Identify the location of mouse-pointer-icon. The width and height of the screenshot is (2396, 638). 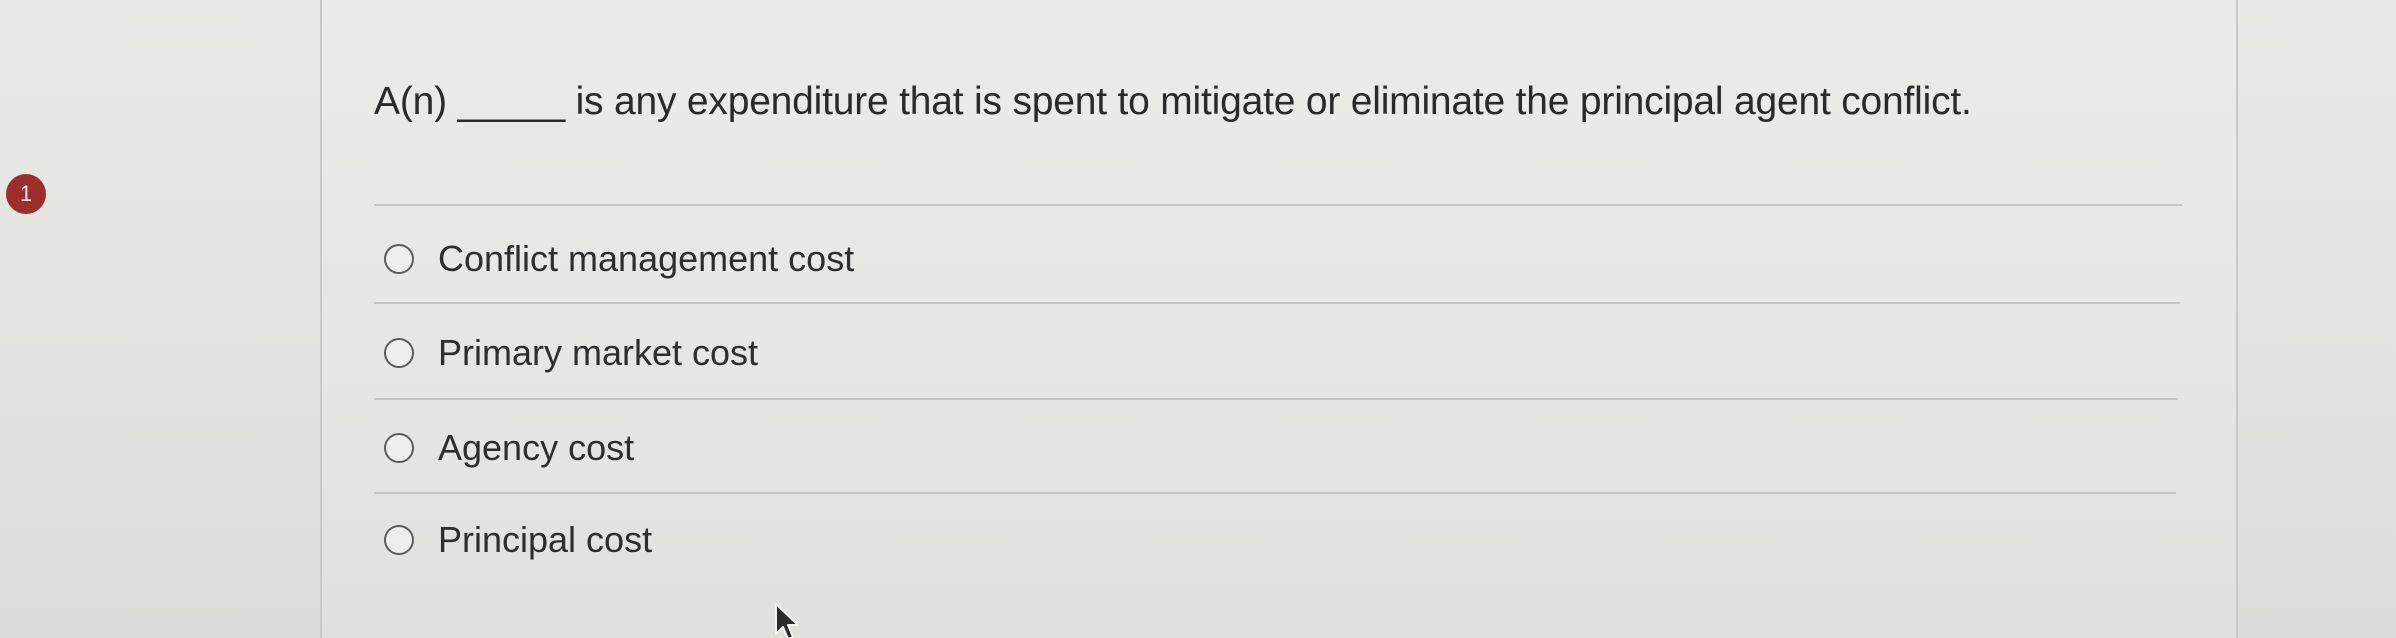
(787, 620).